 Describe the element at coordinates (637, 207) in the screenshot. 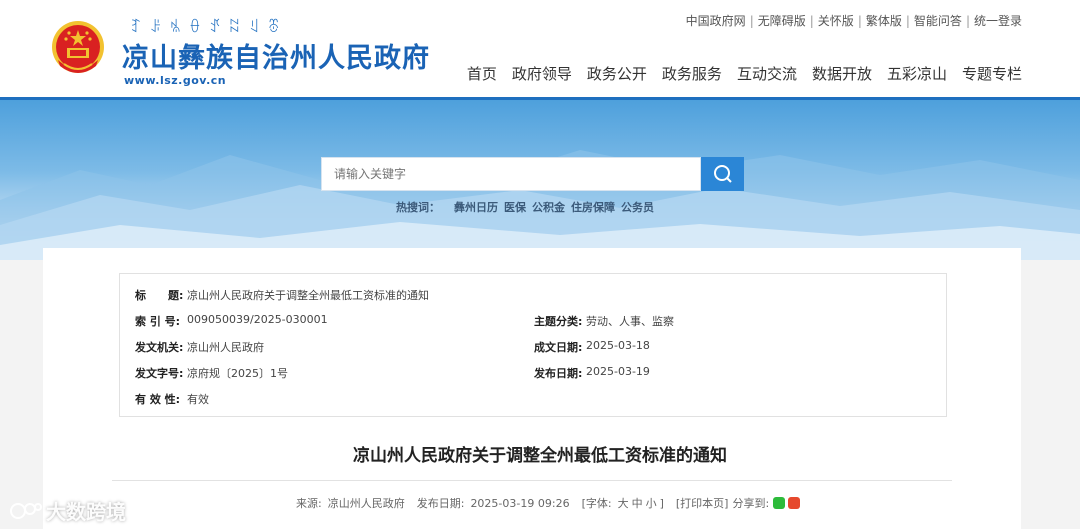

I see `hot-word-item: 公务员` at that location.